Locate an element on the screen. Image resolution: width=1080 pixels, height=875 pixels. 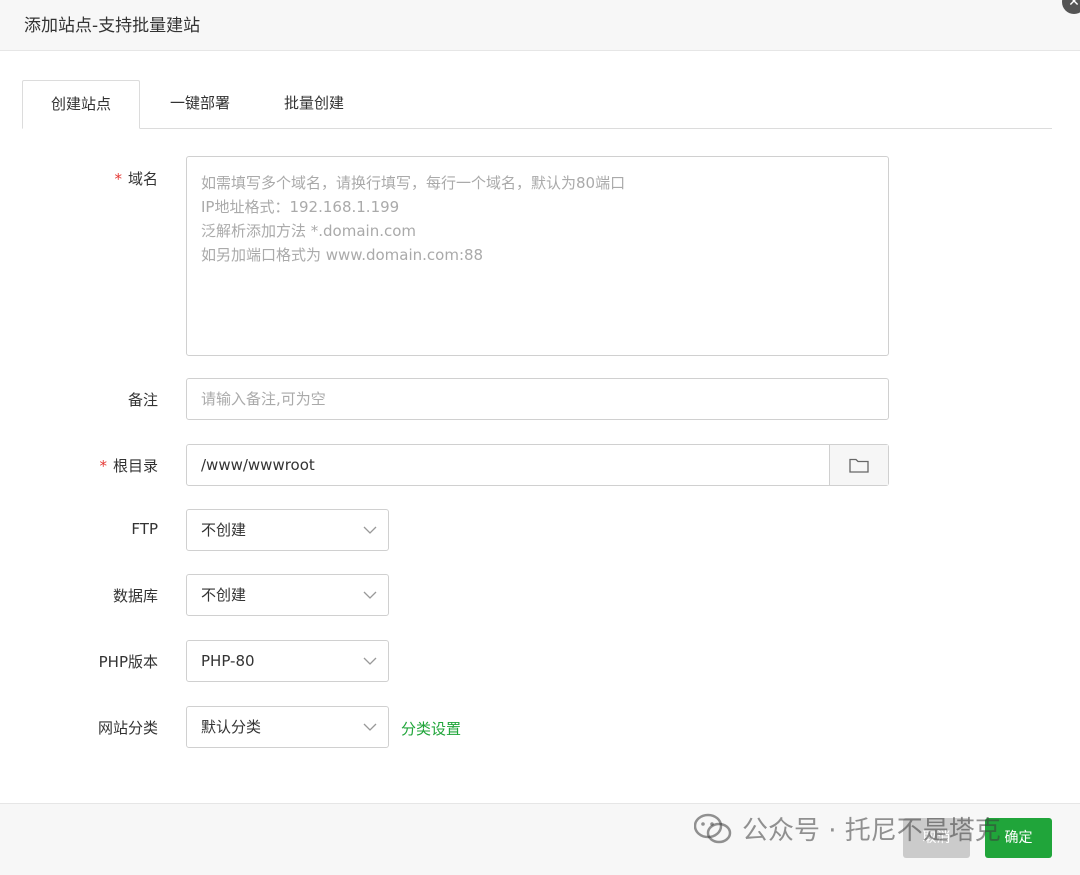
tab-batch-create: 批量创建 is located at coordinates (314, 103).